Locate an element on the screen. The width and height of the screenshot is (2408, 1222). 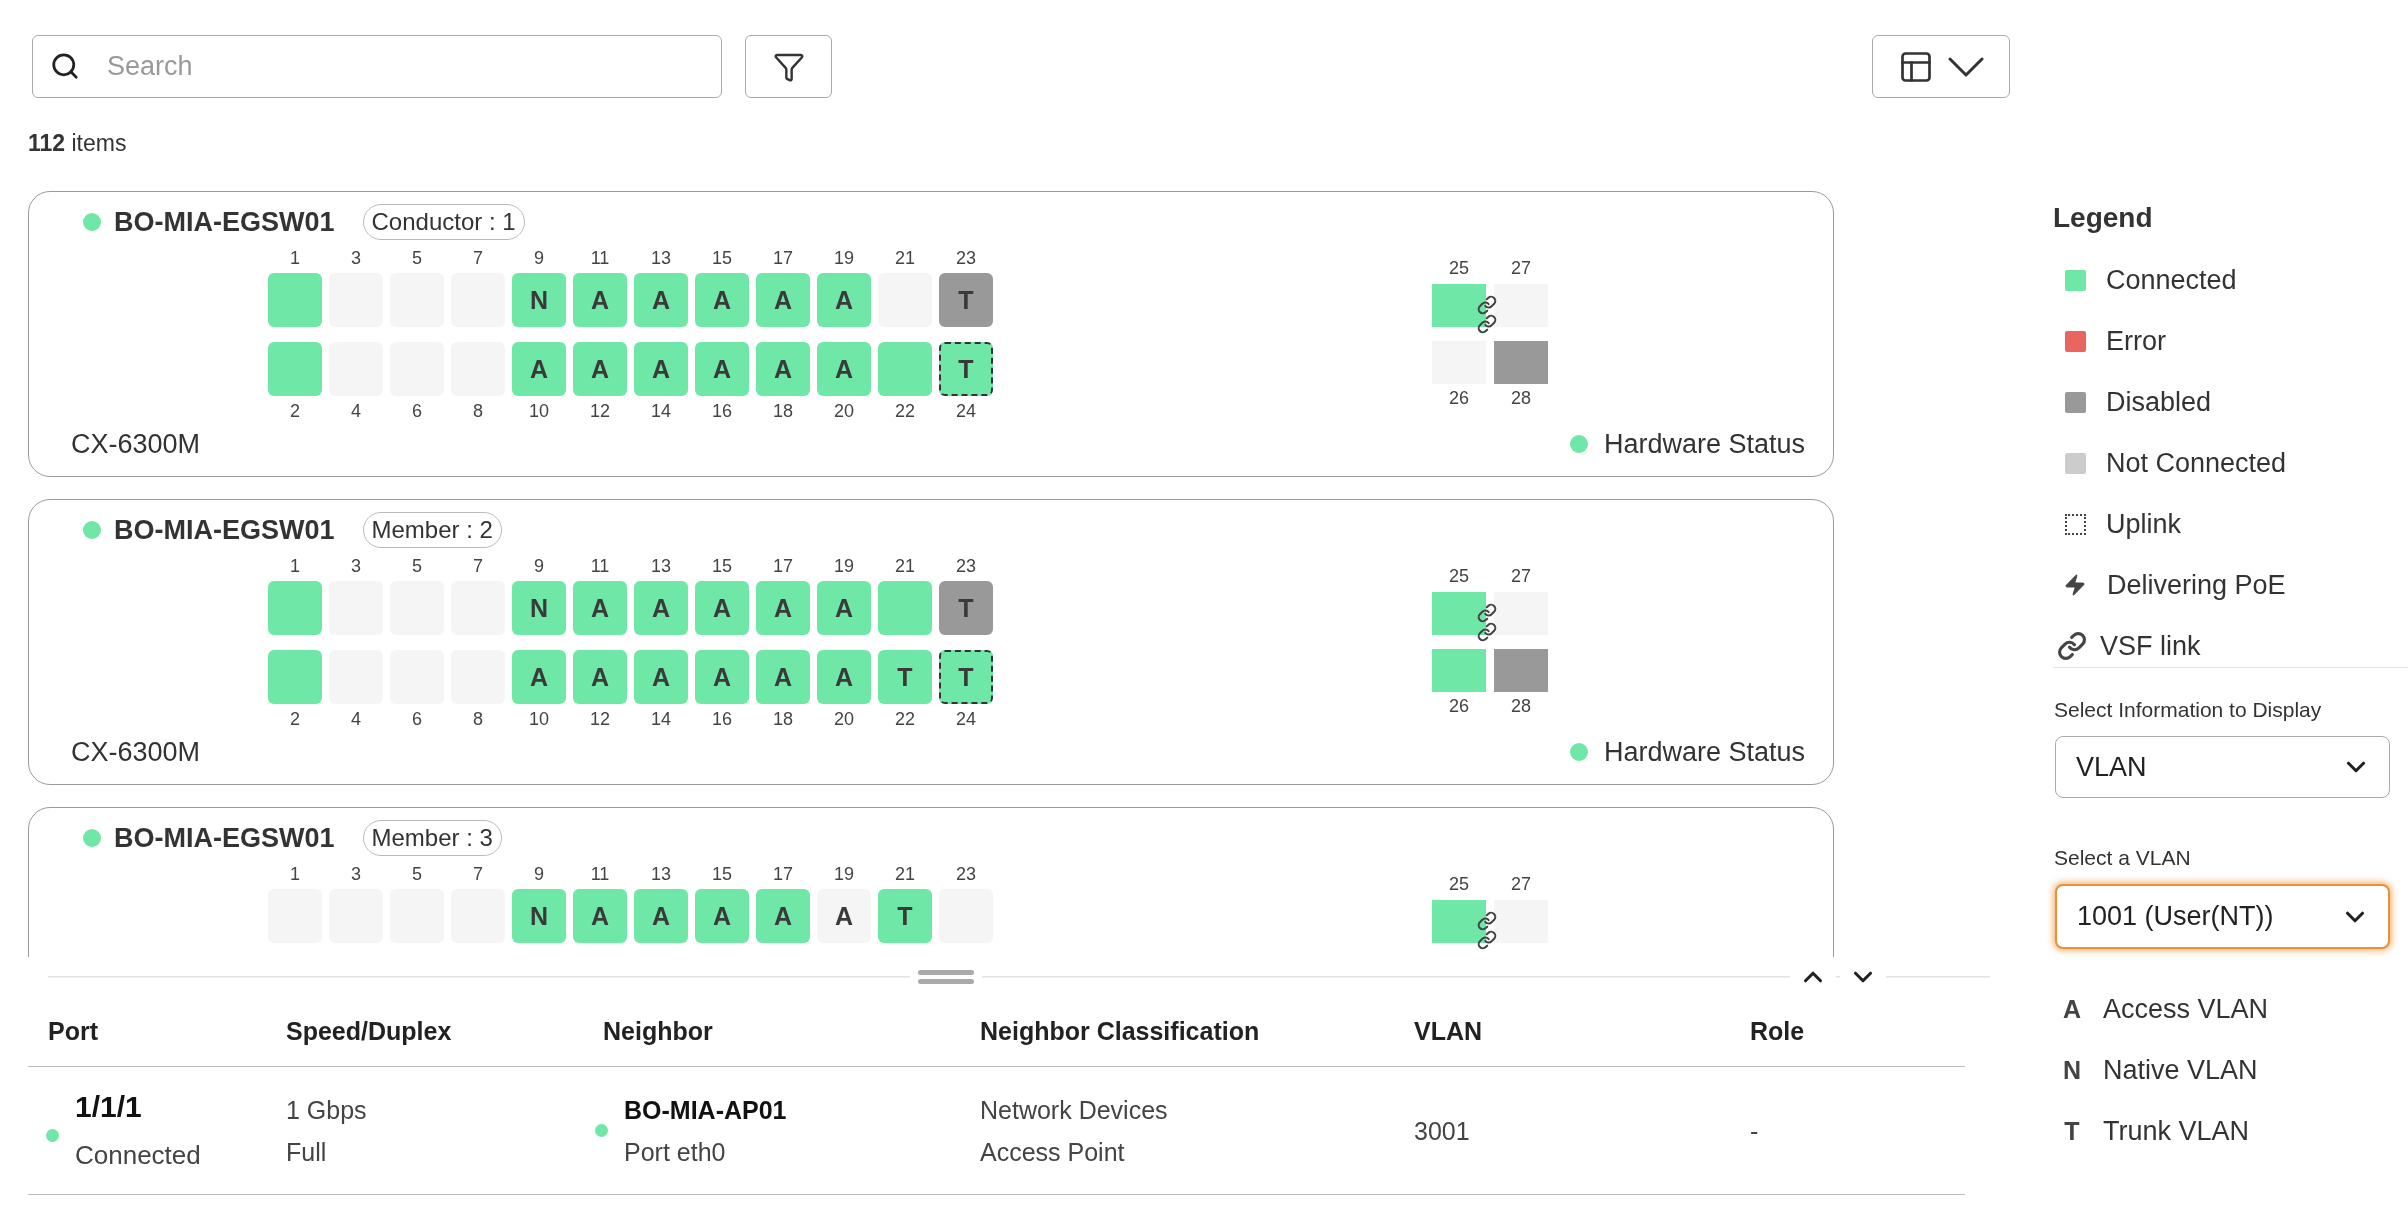
port-number: 1 is located at coordinates (295, 566).